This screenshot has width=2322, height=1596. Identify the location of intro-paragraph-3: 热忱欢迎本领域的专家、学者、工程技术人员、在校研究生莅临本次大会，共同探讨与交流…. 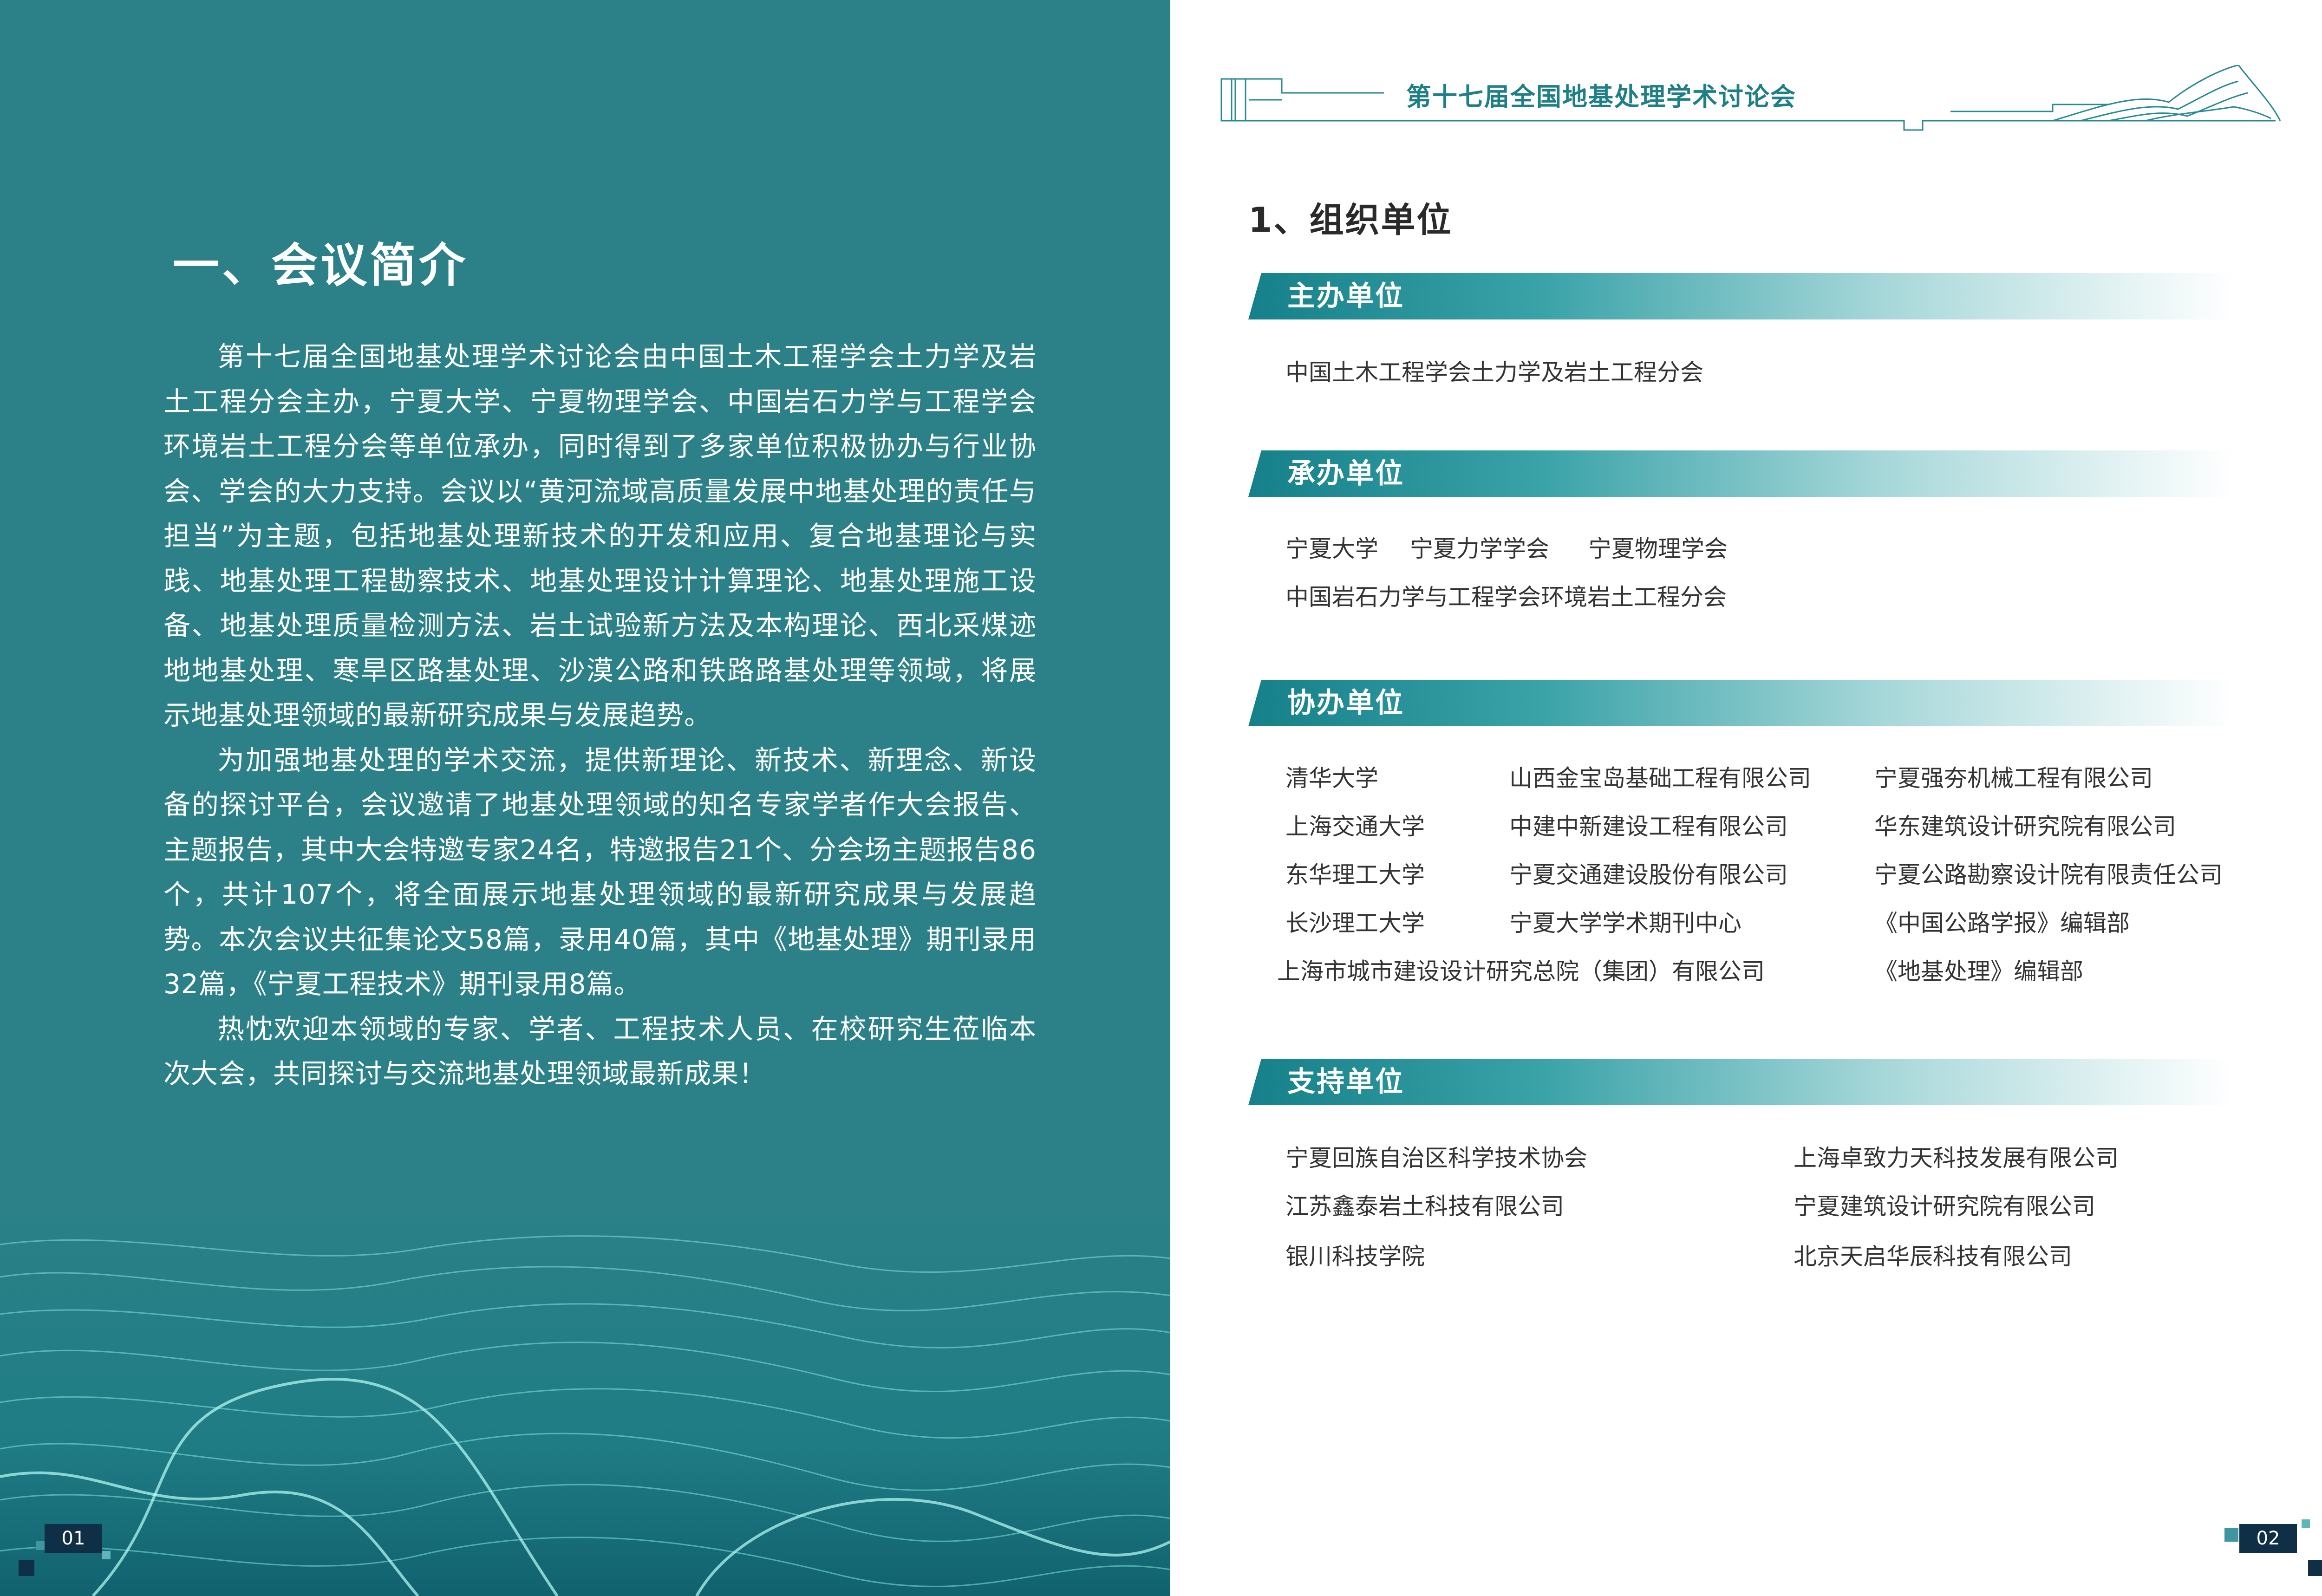
(600, 1051).